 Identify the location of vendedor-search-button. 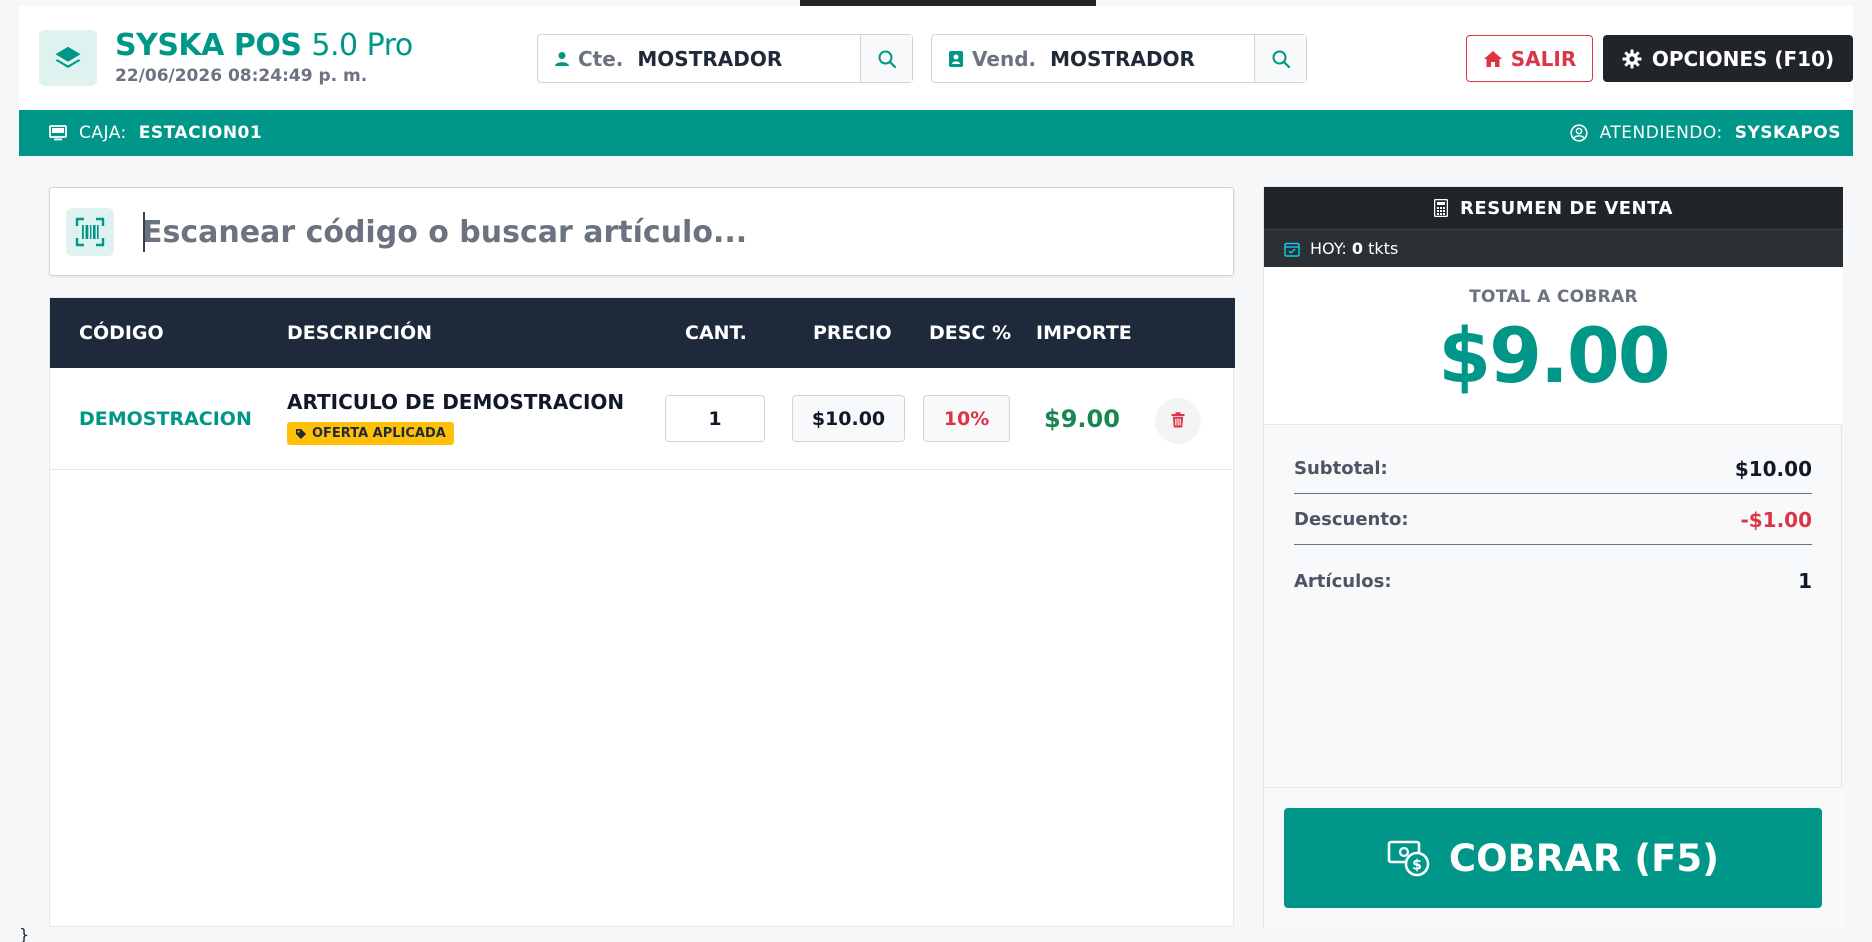
(1280, 58).